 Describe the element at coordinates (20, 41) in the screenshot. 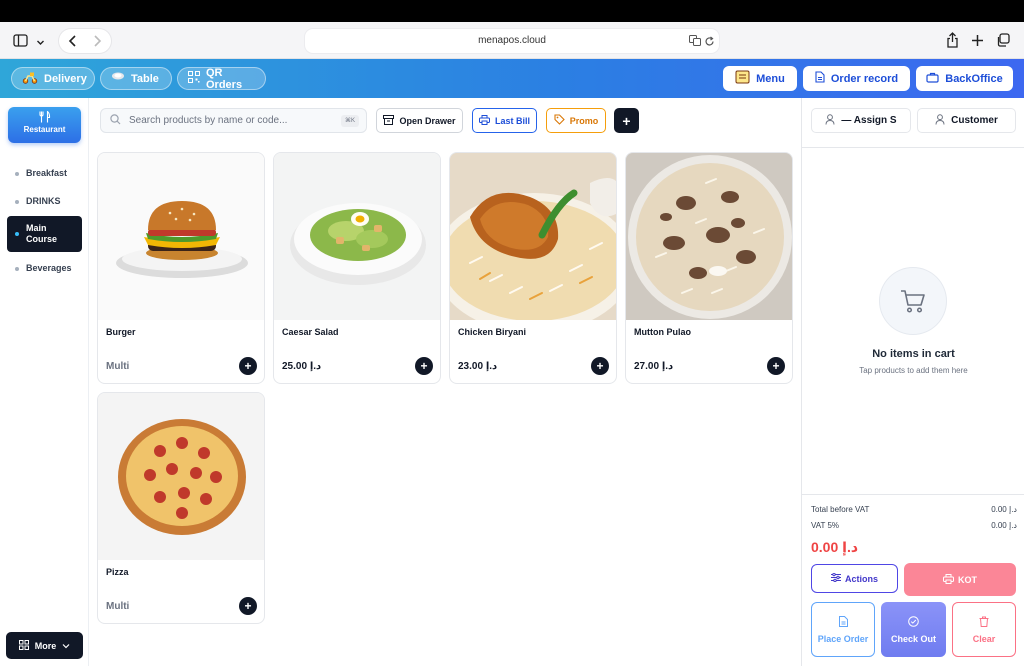

I see `sidebar-icon` at that location.